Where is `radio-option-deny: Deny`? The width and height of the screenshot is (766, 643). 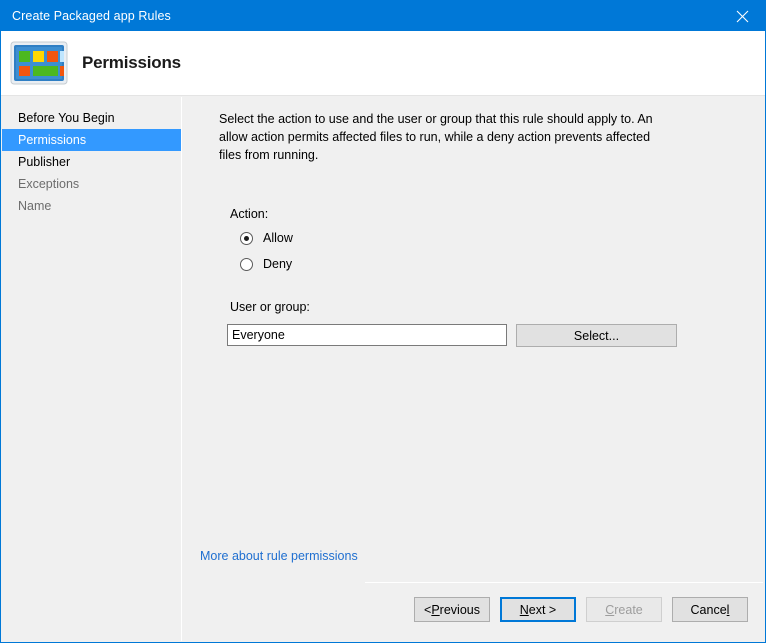 radio-option-deny: Deny is located at coordinates (266, 264).